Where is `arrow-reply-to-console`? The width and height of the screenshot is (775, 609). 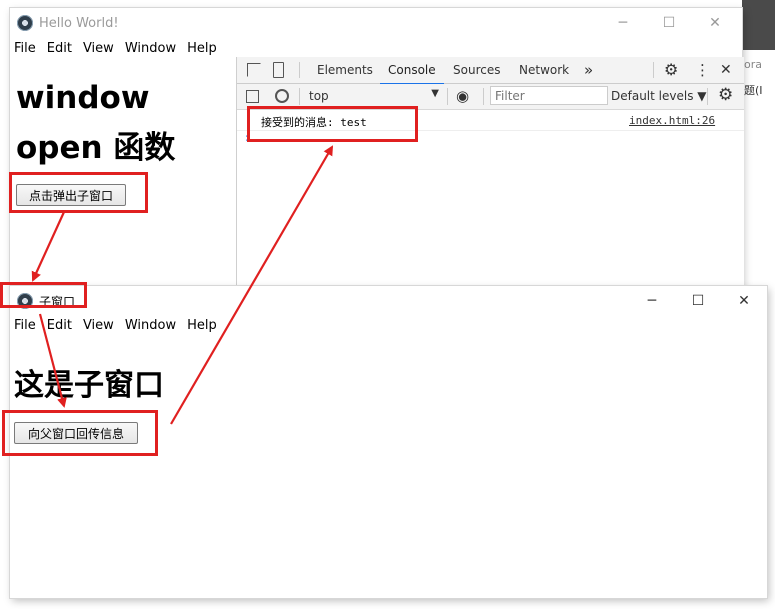 arrow-reply-to-console is located at coordinates (252, 285).